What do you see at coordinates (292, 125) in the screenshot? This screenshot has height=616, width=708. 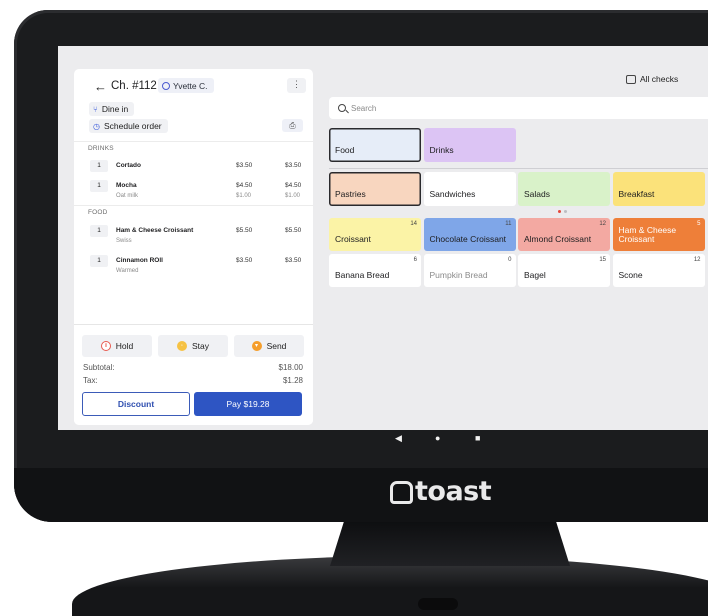 I see `printer-icon: ⎙` at bounding box center [292, 125].